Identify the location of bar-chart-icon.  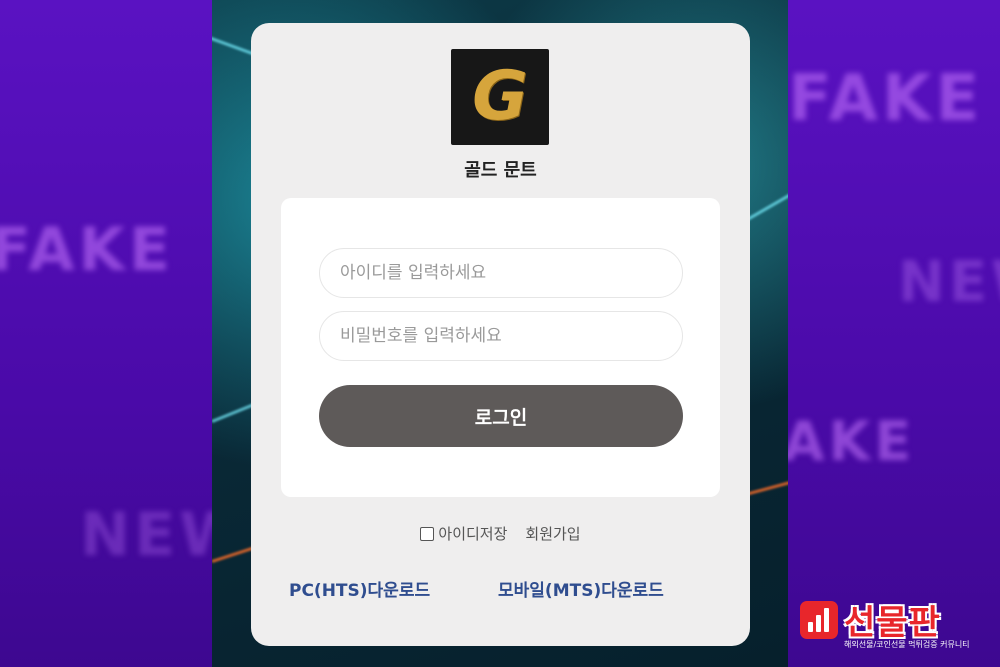
(819, 620).